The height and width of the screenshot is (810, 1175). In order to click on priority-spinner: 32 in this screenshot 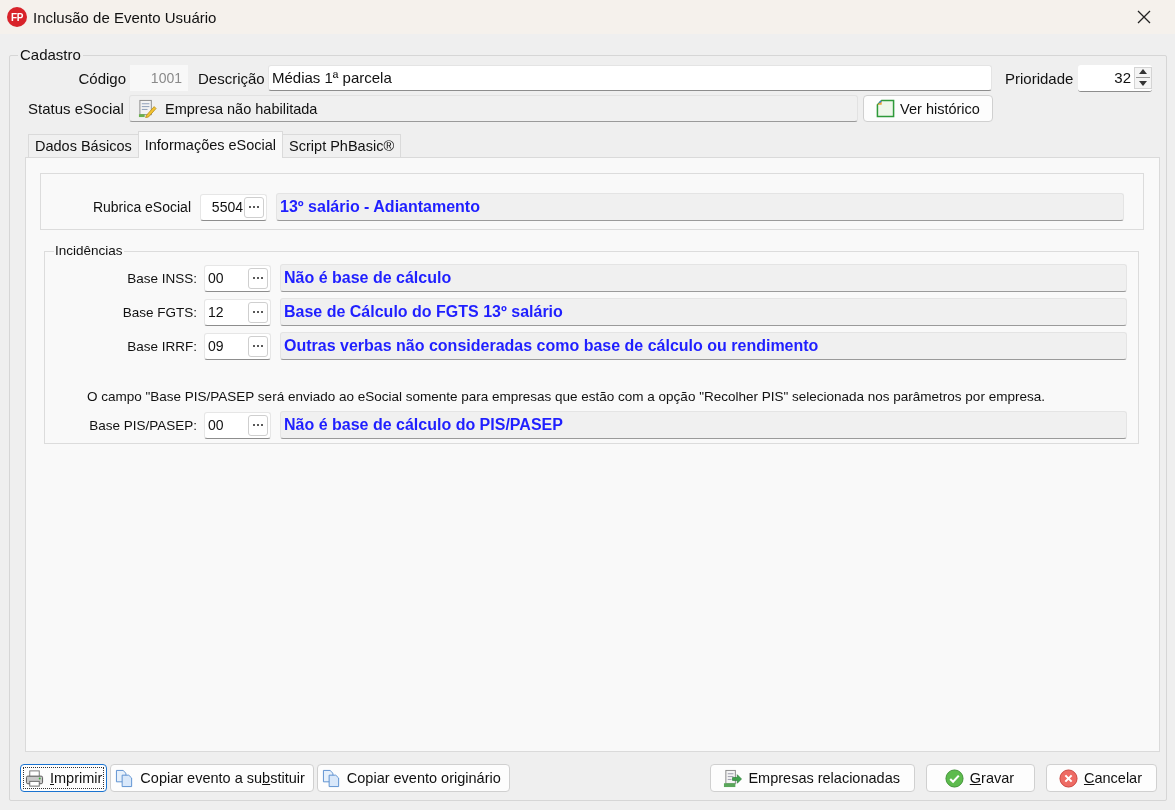, I will do `click(1115, 78)`.